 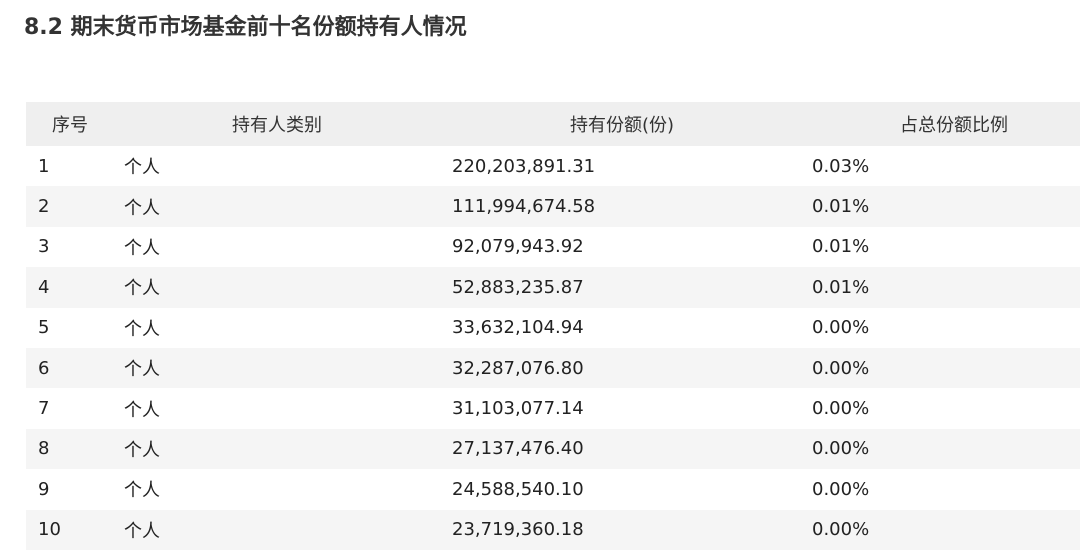 What do you see at coordinates (44, 247) in the screenshot?
I see `serial-number-cell: 3` at bounding box center [44, 247].